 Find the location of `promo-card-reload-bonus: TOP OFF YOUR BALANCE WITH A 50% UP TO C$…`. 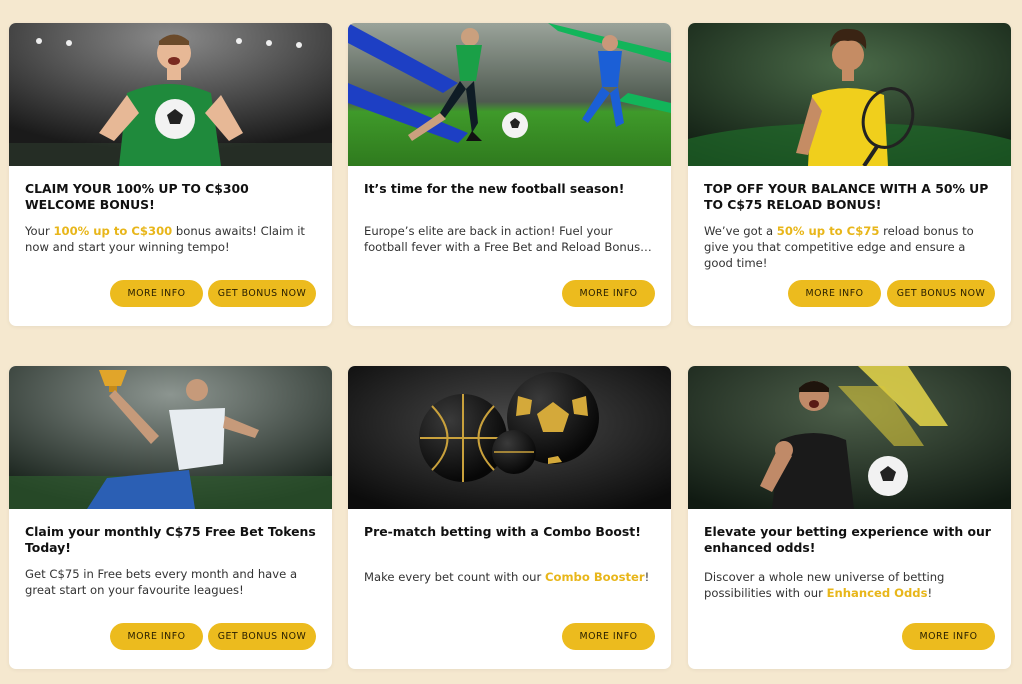

promo-card-reload-bonus: TOP OFF YOUR BALANCE WITH A 50% UP TO C$… is located at coordinates (849, 174).